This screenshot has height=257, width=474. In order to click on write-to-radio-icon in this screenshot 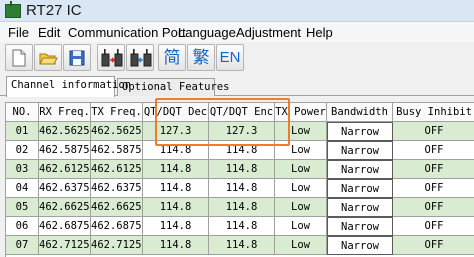, I will do `click(141, 58)`.